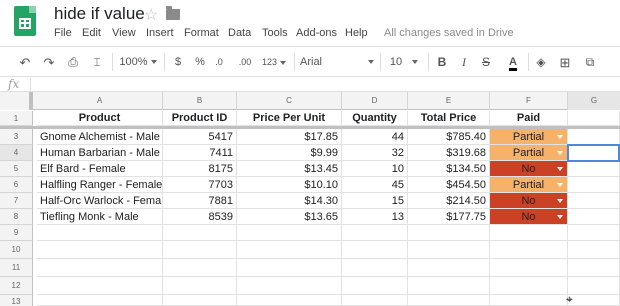  What do you see at coordinates (100, 153) in the screenshot?
I see `cell-product: Human Barbarian - Male` at bounding box center [100, 153].